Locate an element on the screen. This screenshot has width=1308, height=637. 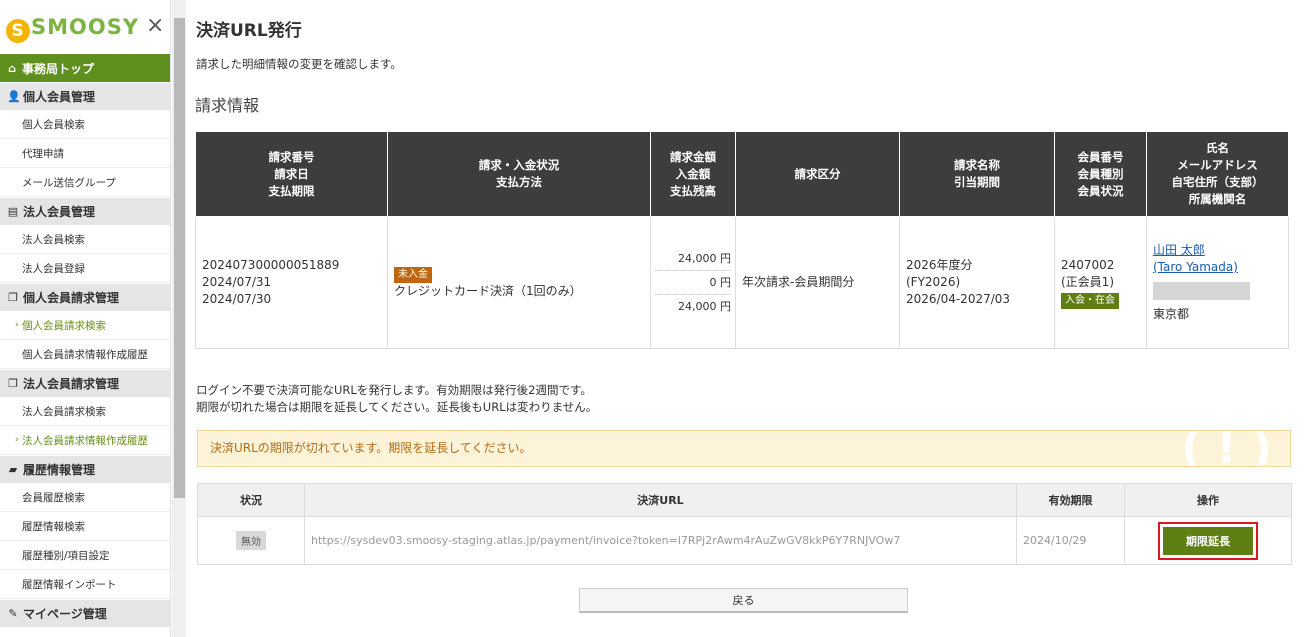
exclamation-icon: ( ! ) is located at coordinates (1226, 448).